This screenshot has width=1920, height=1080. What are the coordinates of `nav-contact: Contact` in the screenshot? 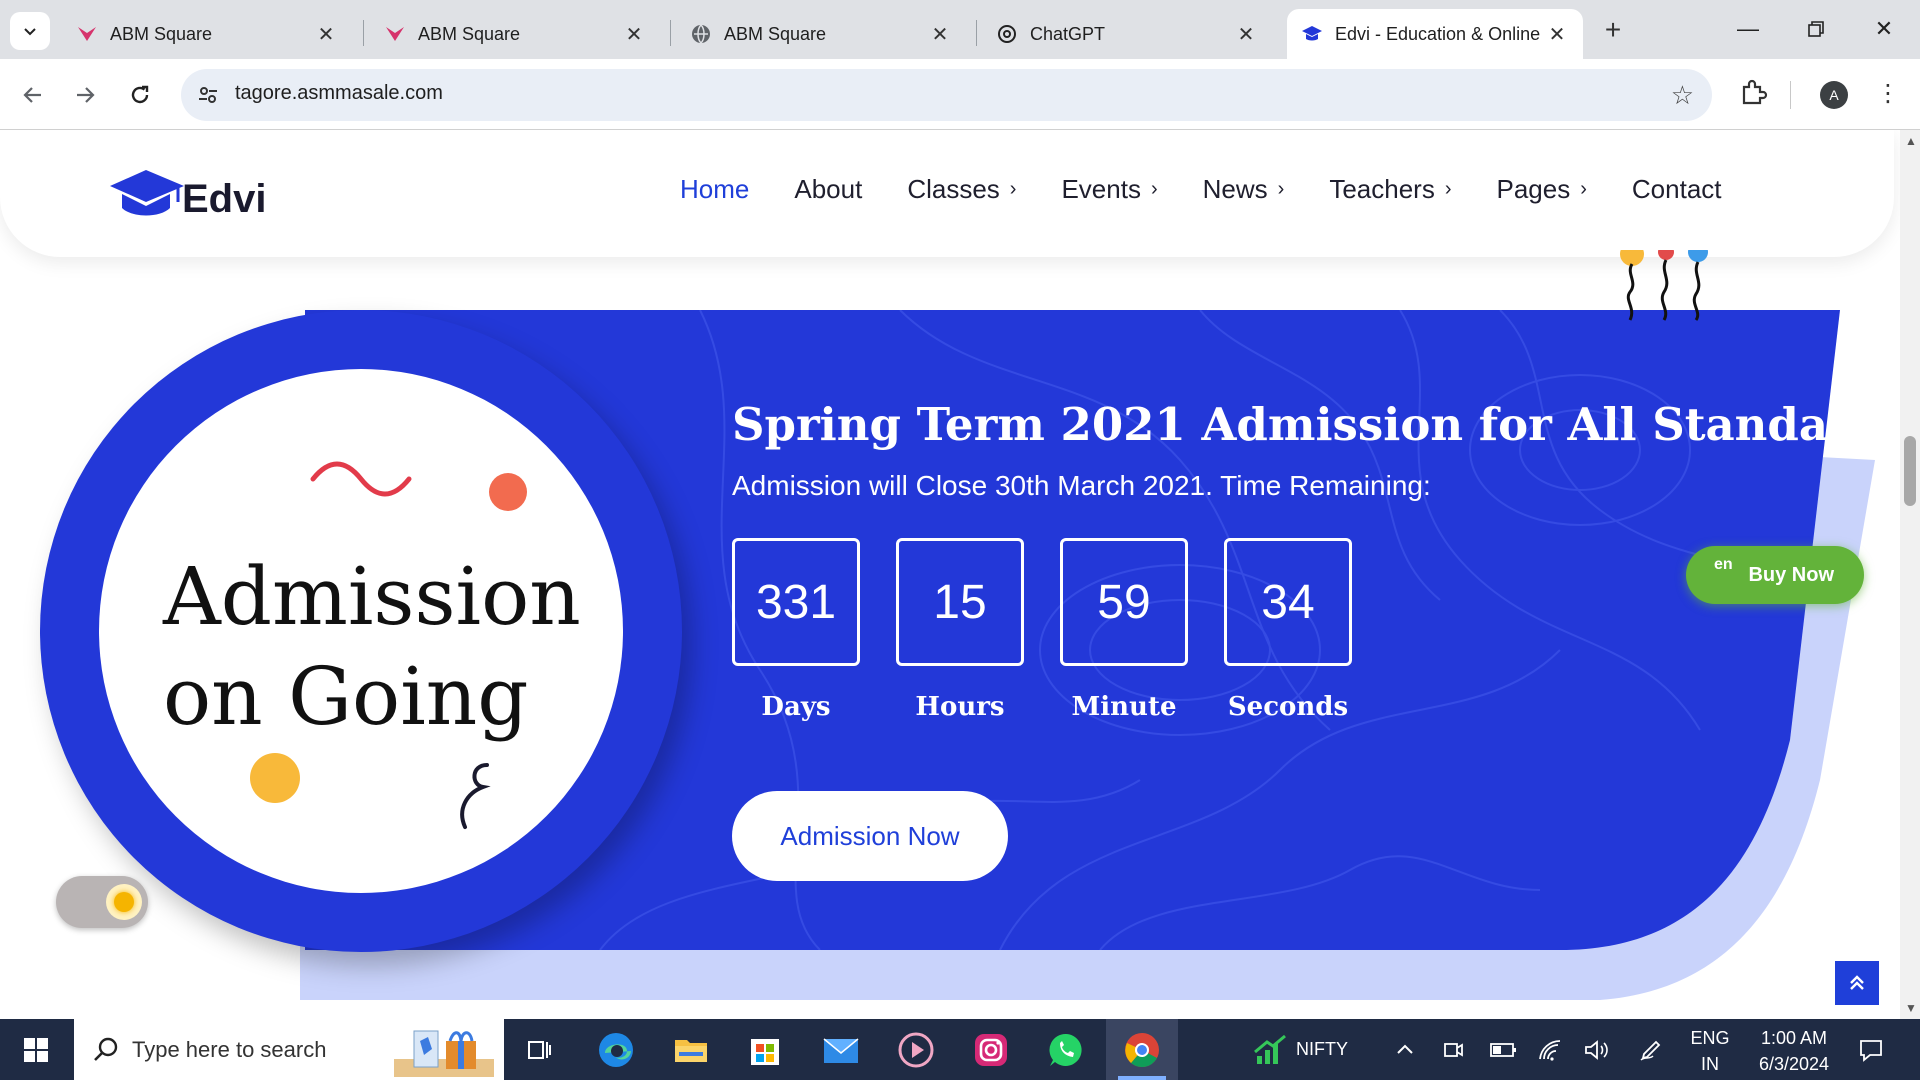 It's located at (1677, 189).